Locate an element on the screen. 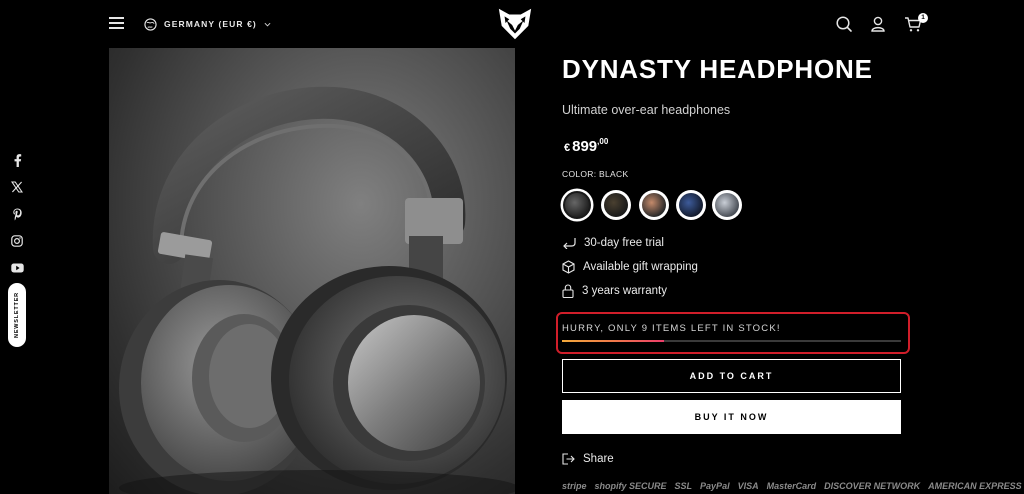 This screenshot has width=1024, height=494. cart-count-badge: 1 is located at coordinates (923, 18).